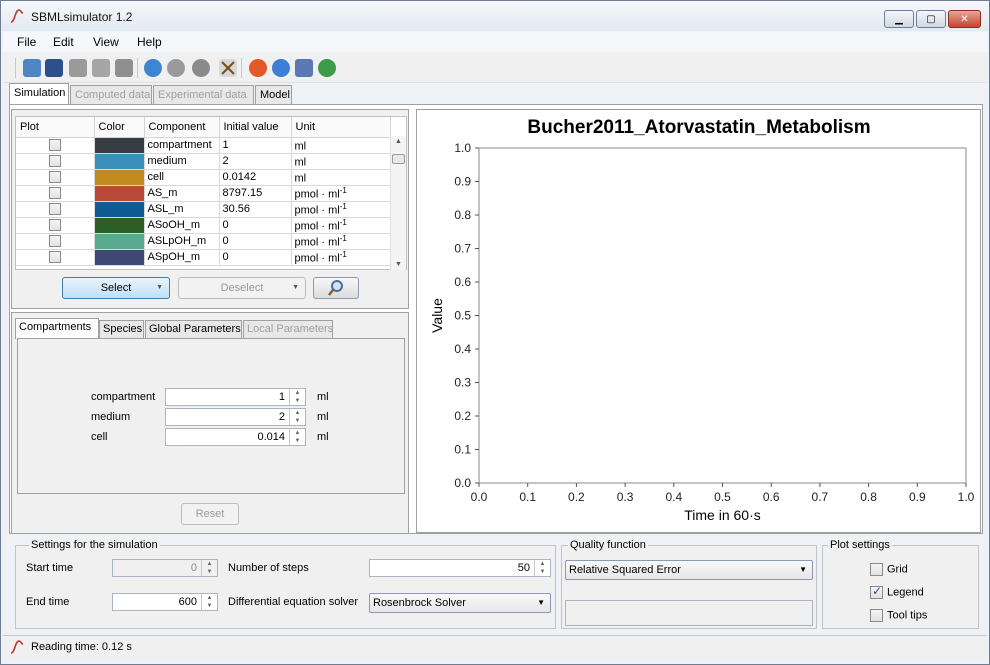 Image resolution: width=990 pixels, height=665 pixels. Describe the element at coordinates (258, 68) in the screenshot. I see `help-lifebuoy-icon` at that location.